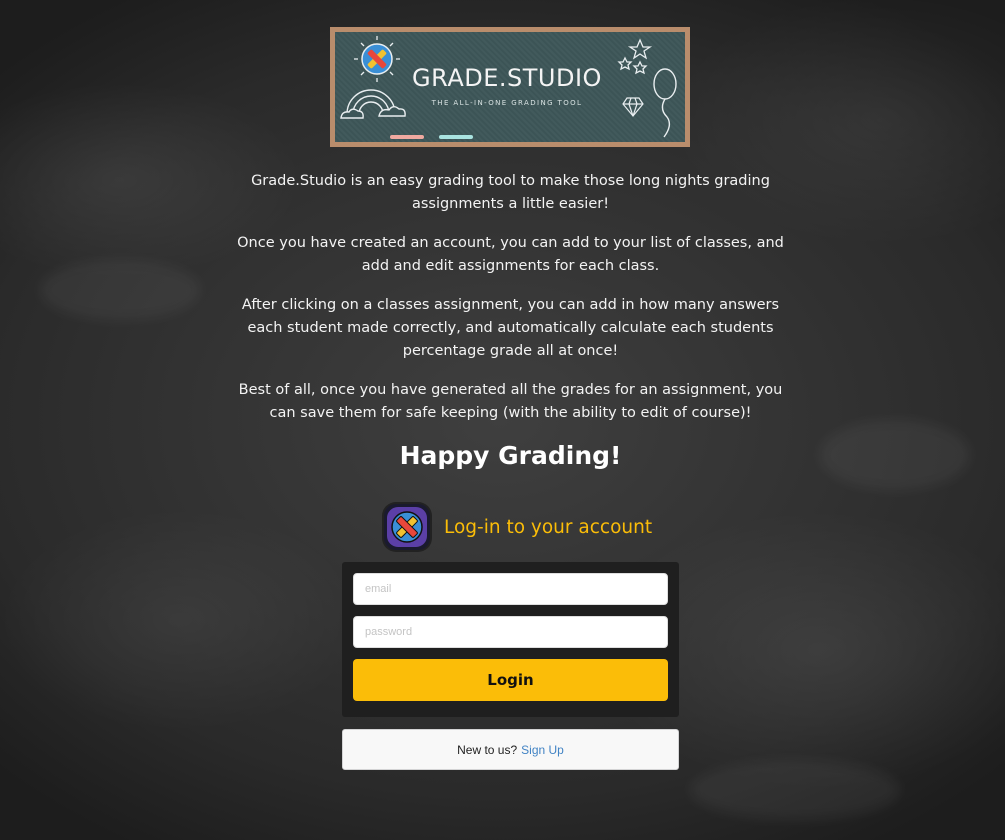  Describe the element at coordinates (487, 749) in the screenshot. I see `signup-prompt: New to us?` at that location.